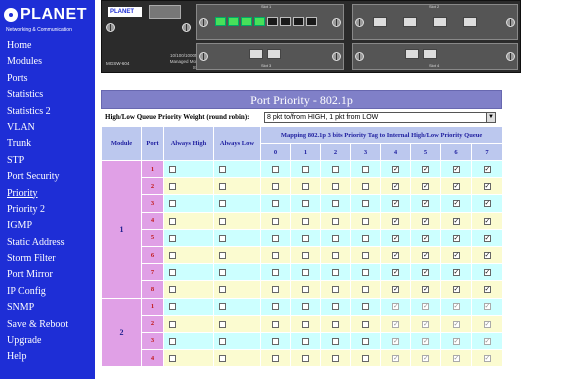 Image resolution: width=577 pixels, height=379 pixels. I want to click on sidebar-item-ip-config: IP Config, so click(37, 292).